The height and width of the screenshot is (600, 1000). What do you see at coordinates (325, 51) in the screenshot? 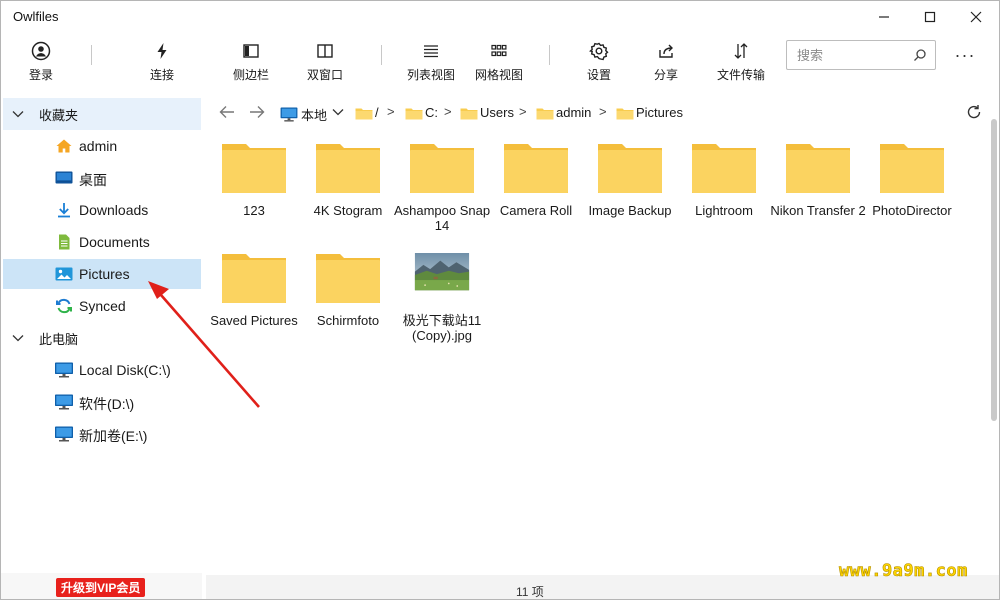
I see `dual-pane-icon` at bounding box center [325, 51].